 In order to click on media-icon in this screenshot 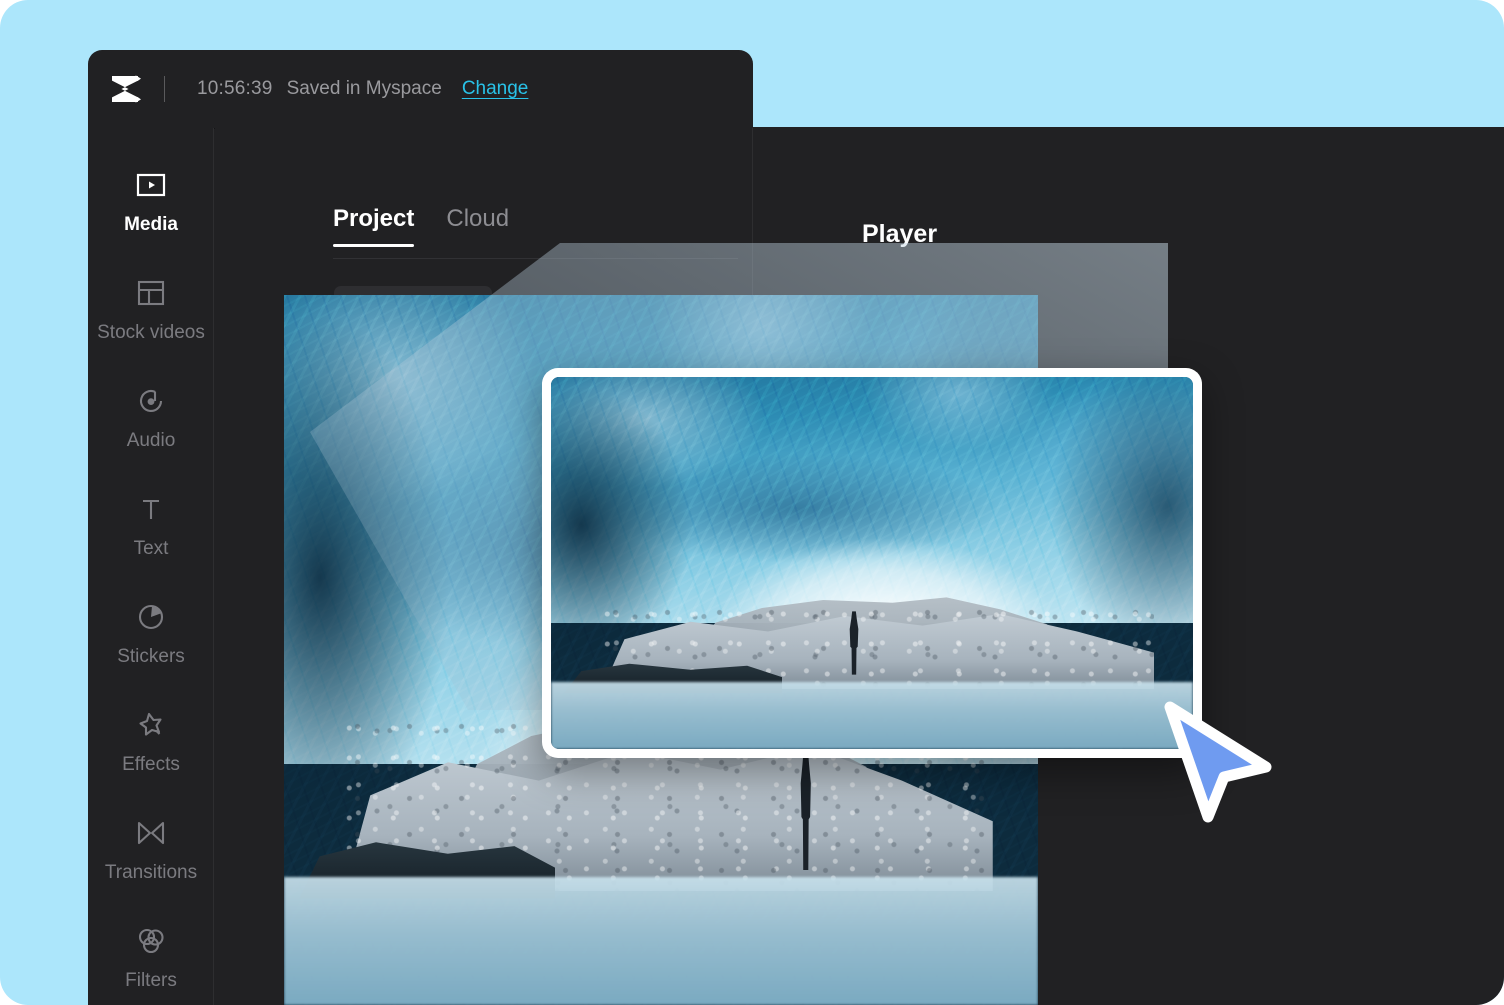, I will do `click(151, 185)`.